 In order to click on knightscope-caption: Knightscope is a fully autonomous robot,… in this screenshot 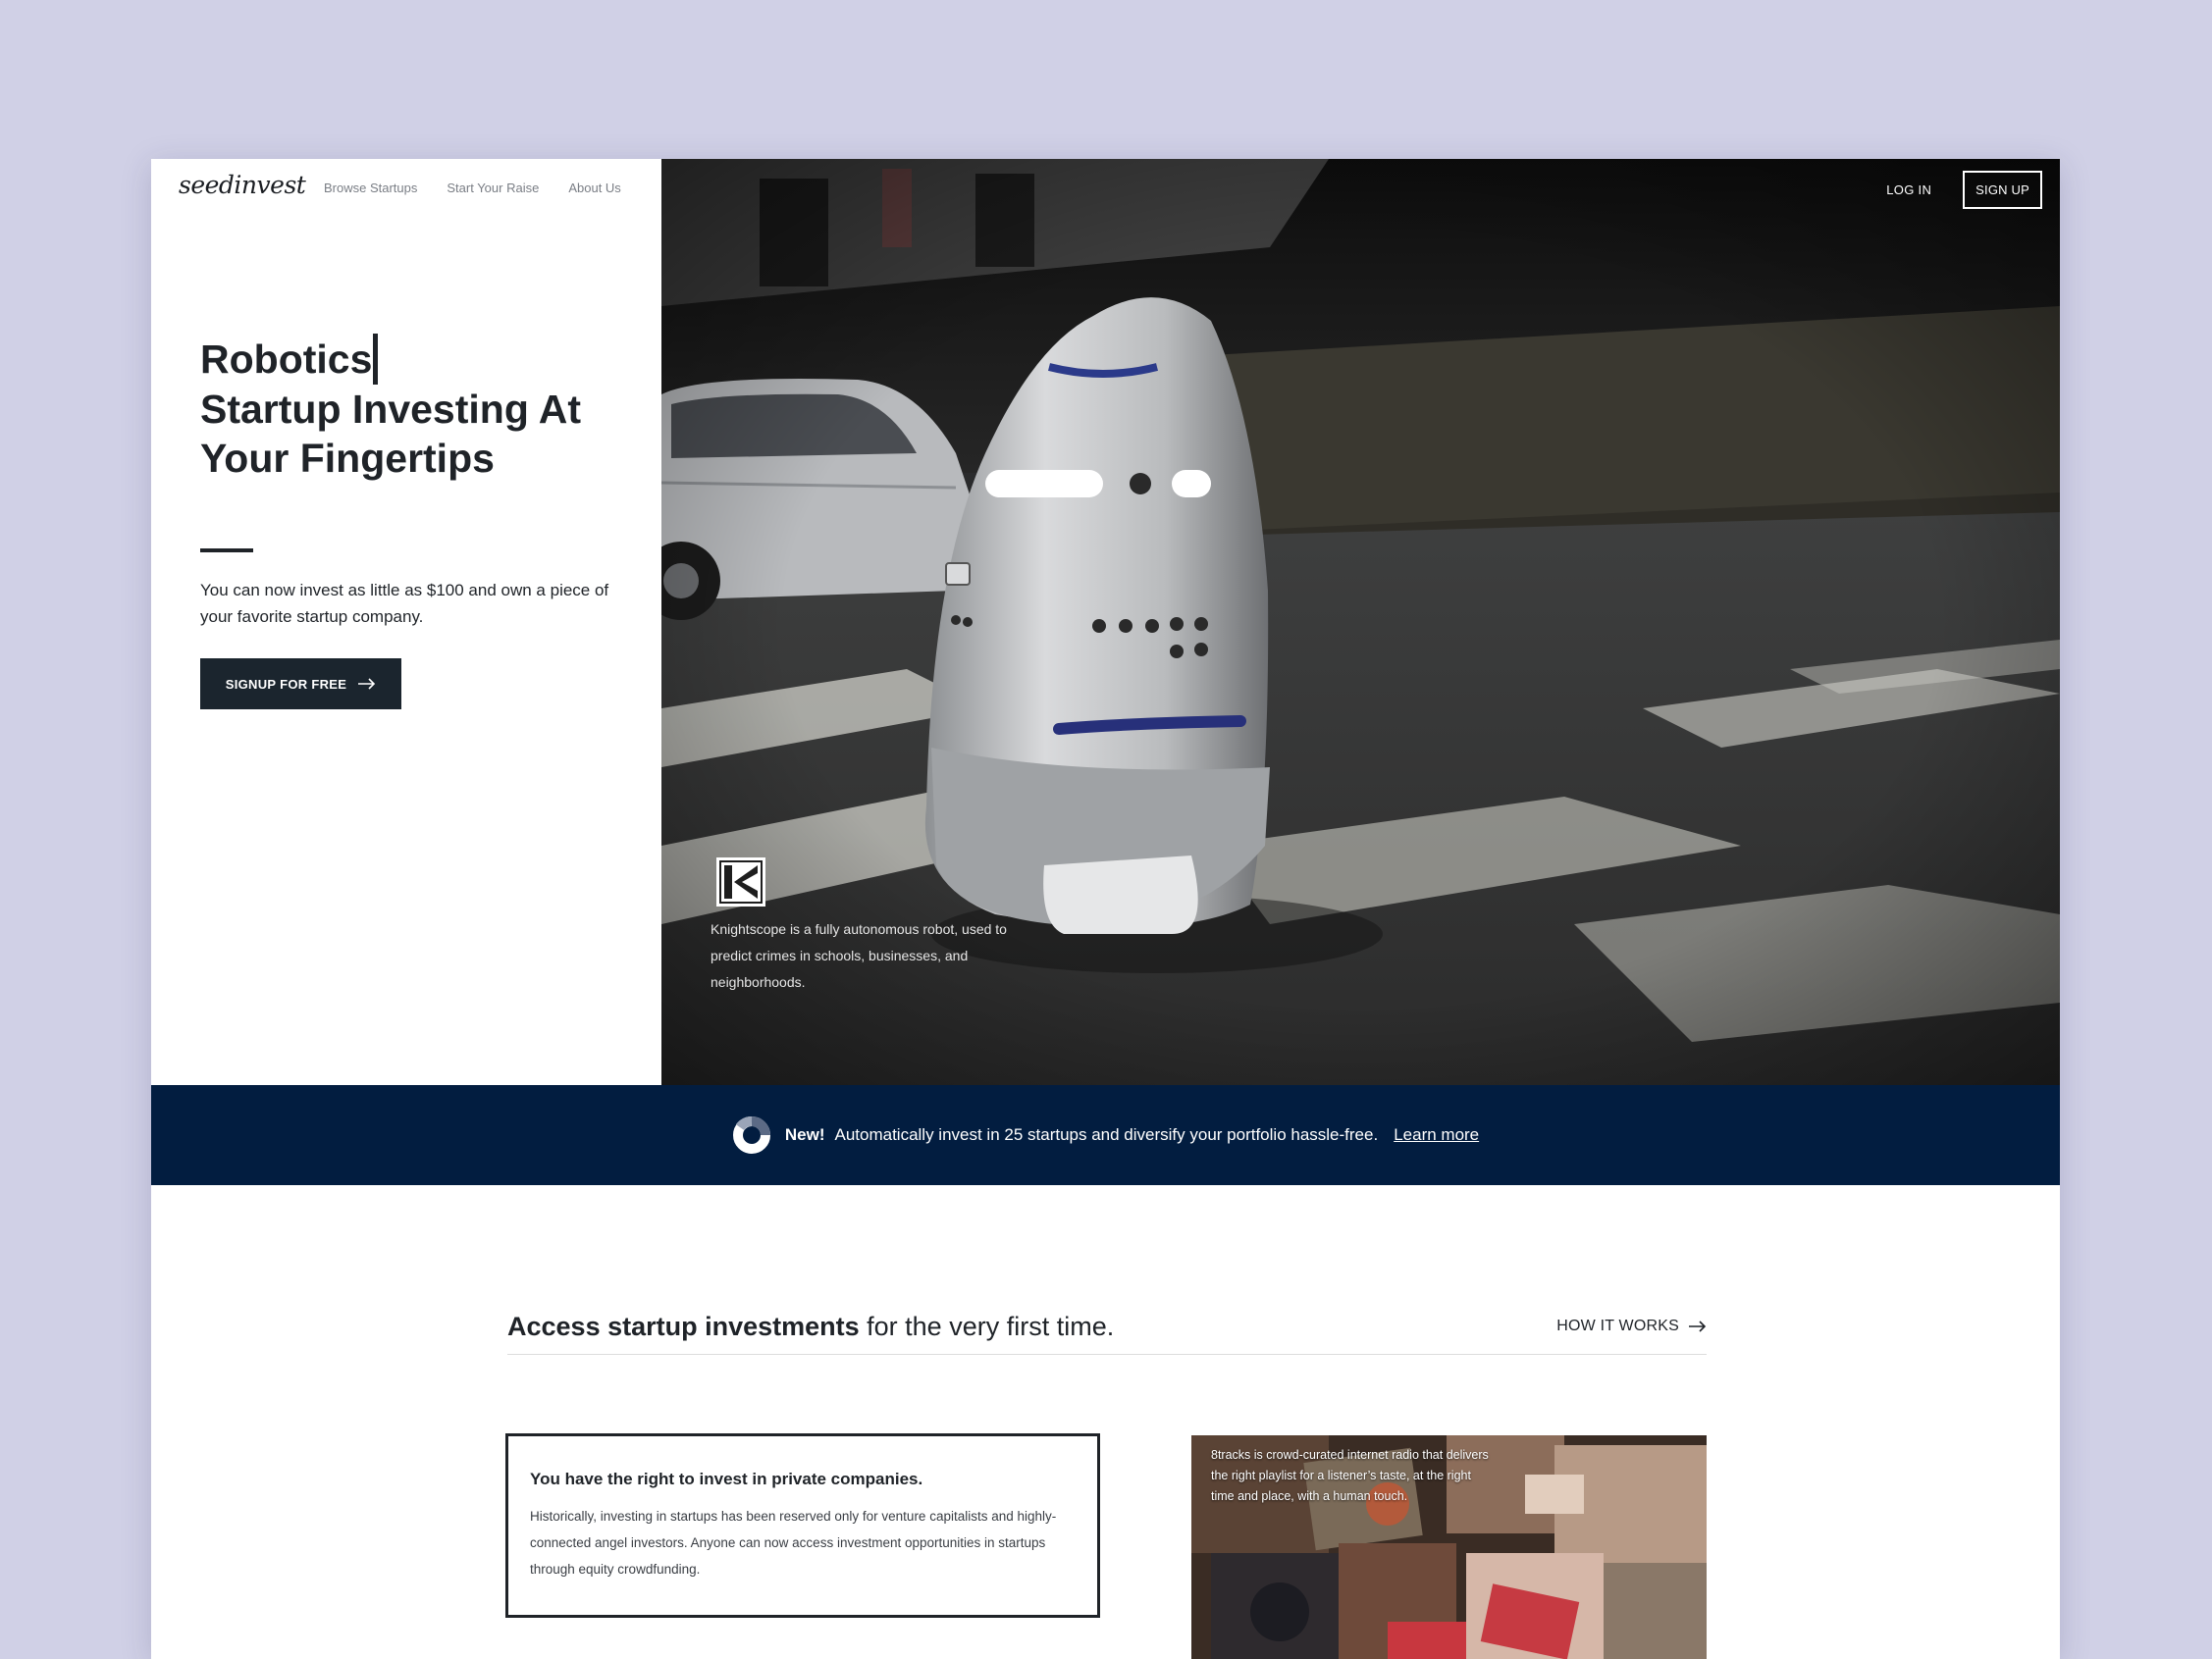, I will do `click(859, 955)`.